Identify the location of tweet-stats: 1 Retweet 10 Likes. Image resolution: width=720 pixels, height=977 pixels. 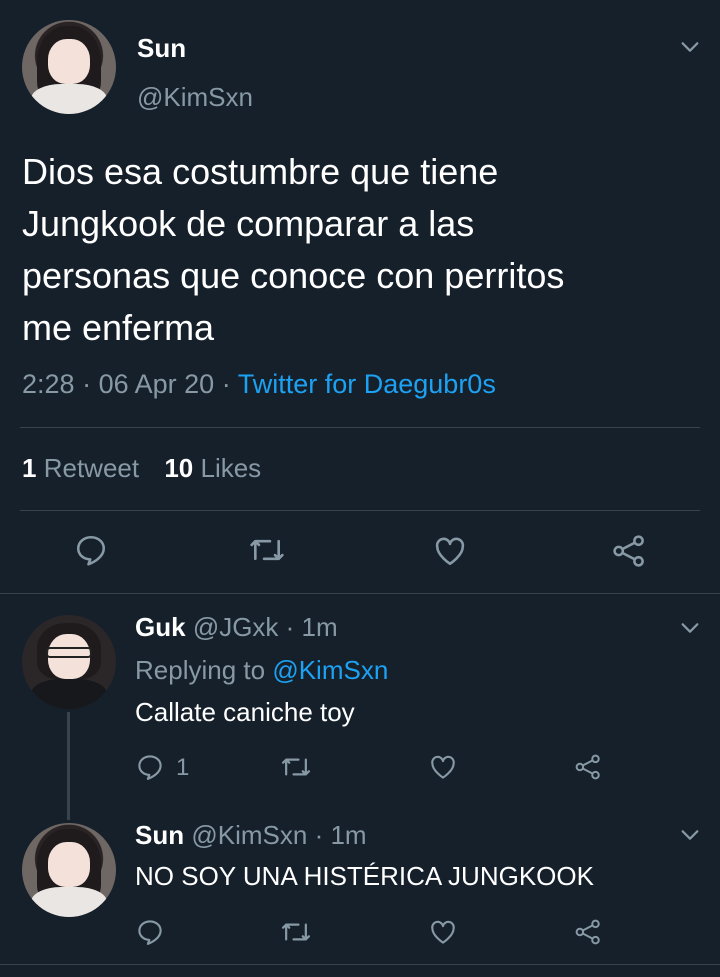
(141, 468).